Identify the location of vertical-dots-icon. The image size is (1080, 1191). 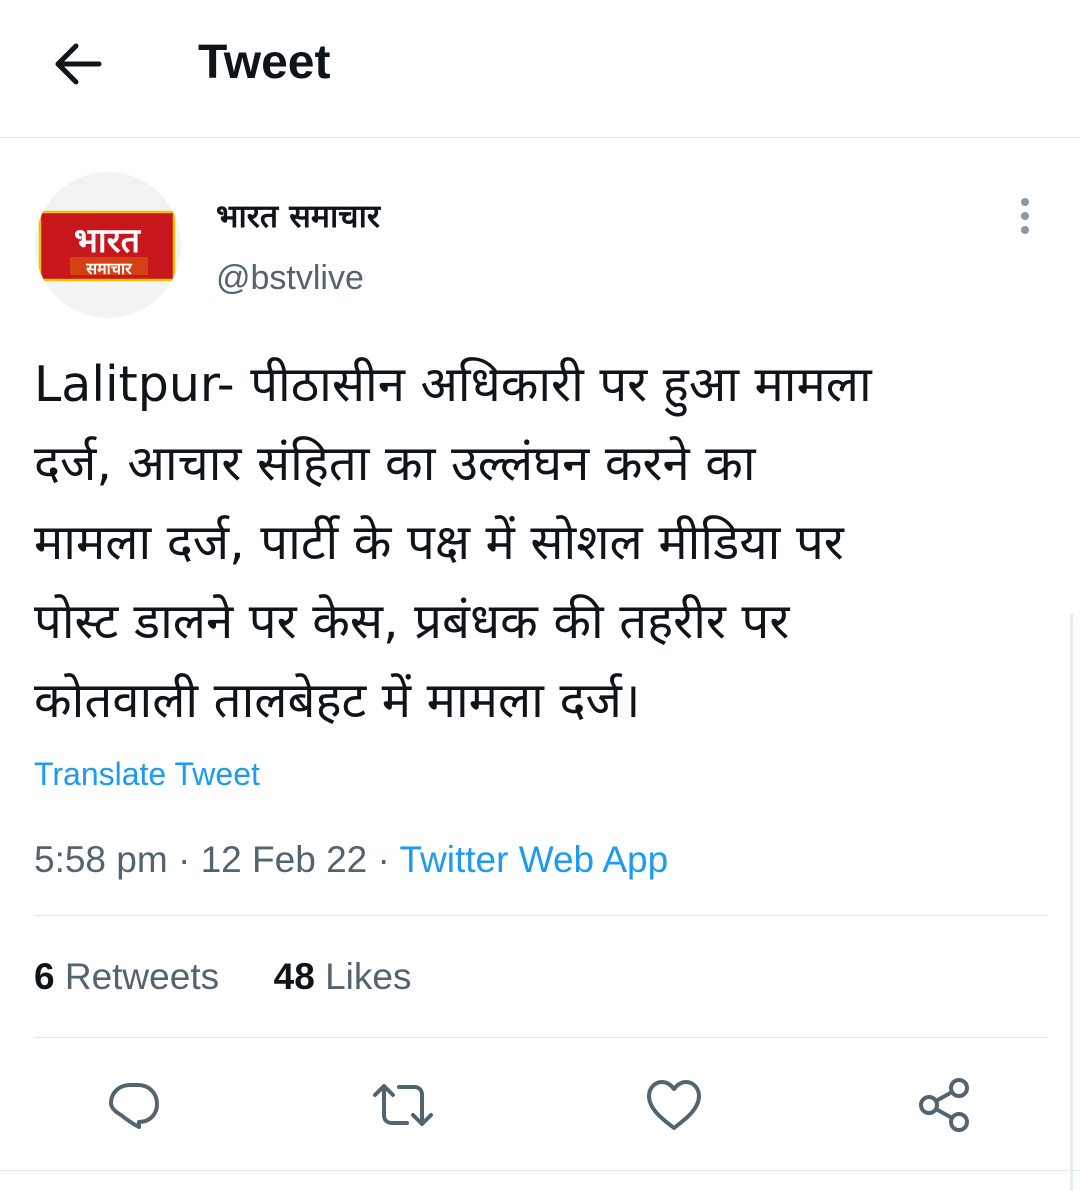
(1025, 216).